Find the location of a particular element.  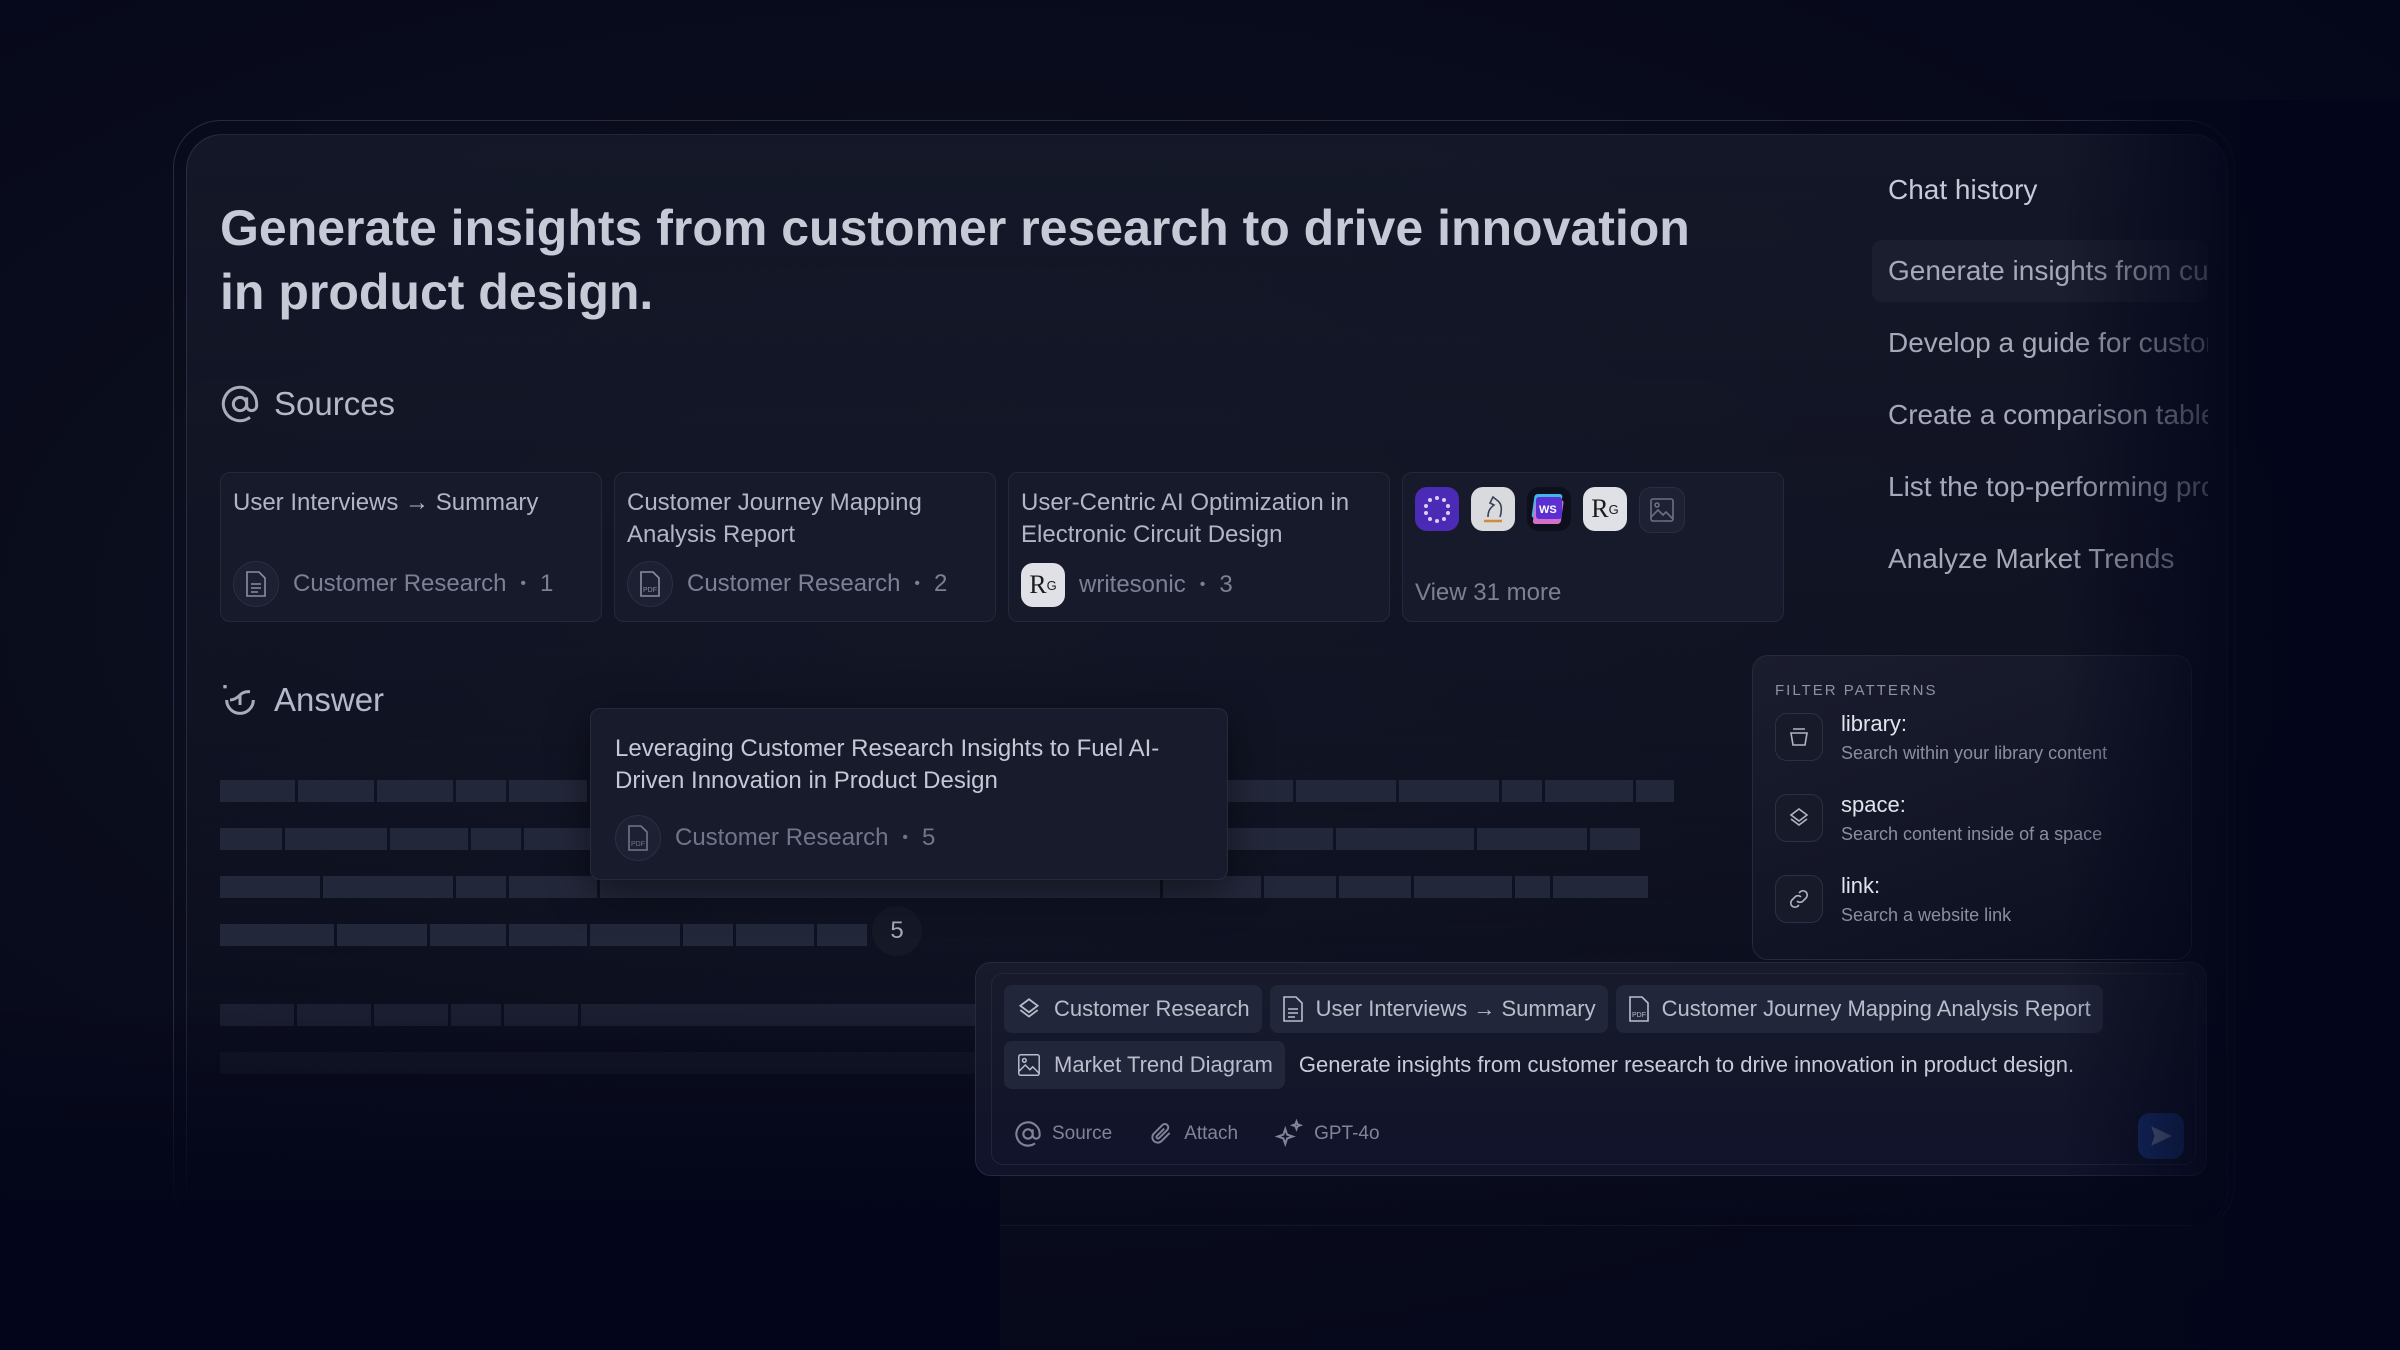

context-chip: Market Trend Diagram is located at coordinates (1144, 1065).